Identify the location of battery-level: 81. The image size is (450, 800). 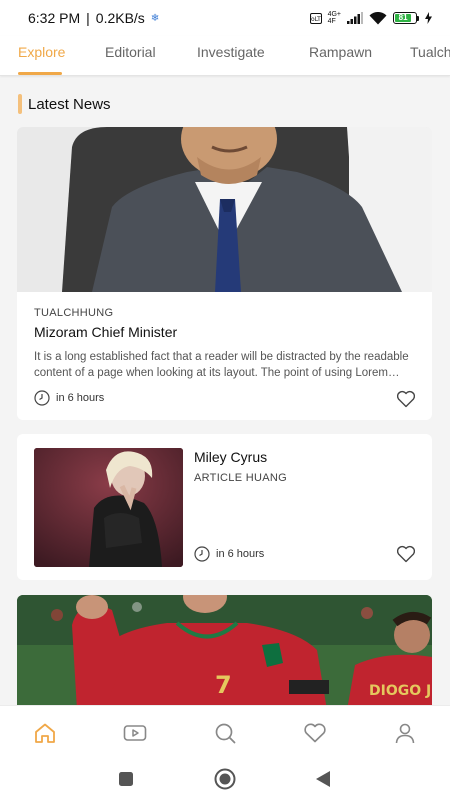
(403, 18).